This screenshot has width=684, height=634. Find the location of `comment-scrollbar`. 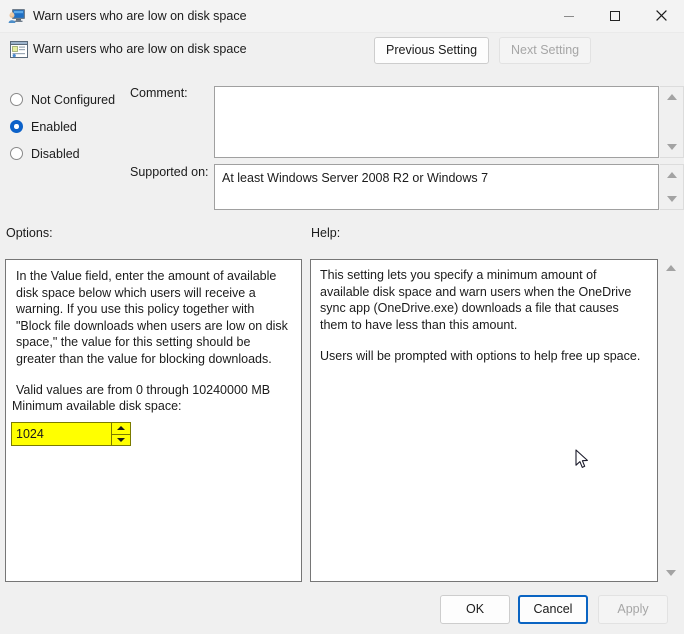

comment-scrollbar is located at coordinates (672, 122).